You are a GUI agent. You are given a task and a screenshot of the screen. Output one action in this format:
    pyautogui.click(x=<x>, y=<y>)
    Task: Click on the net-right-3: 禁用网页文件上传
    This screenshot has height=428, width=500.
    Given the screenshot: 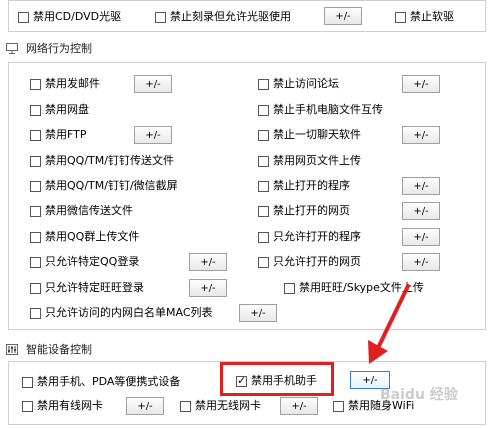 What is the action you would take?
    pyautogui.click(x=309, y=161)
    